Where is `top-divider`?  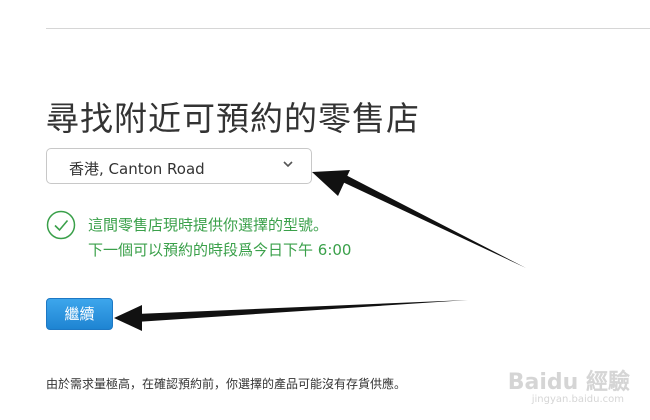 top-divider is located at coordinates (348, 28).